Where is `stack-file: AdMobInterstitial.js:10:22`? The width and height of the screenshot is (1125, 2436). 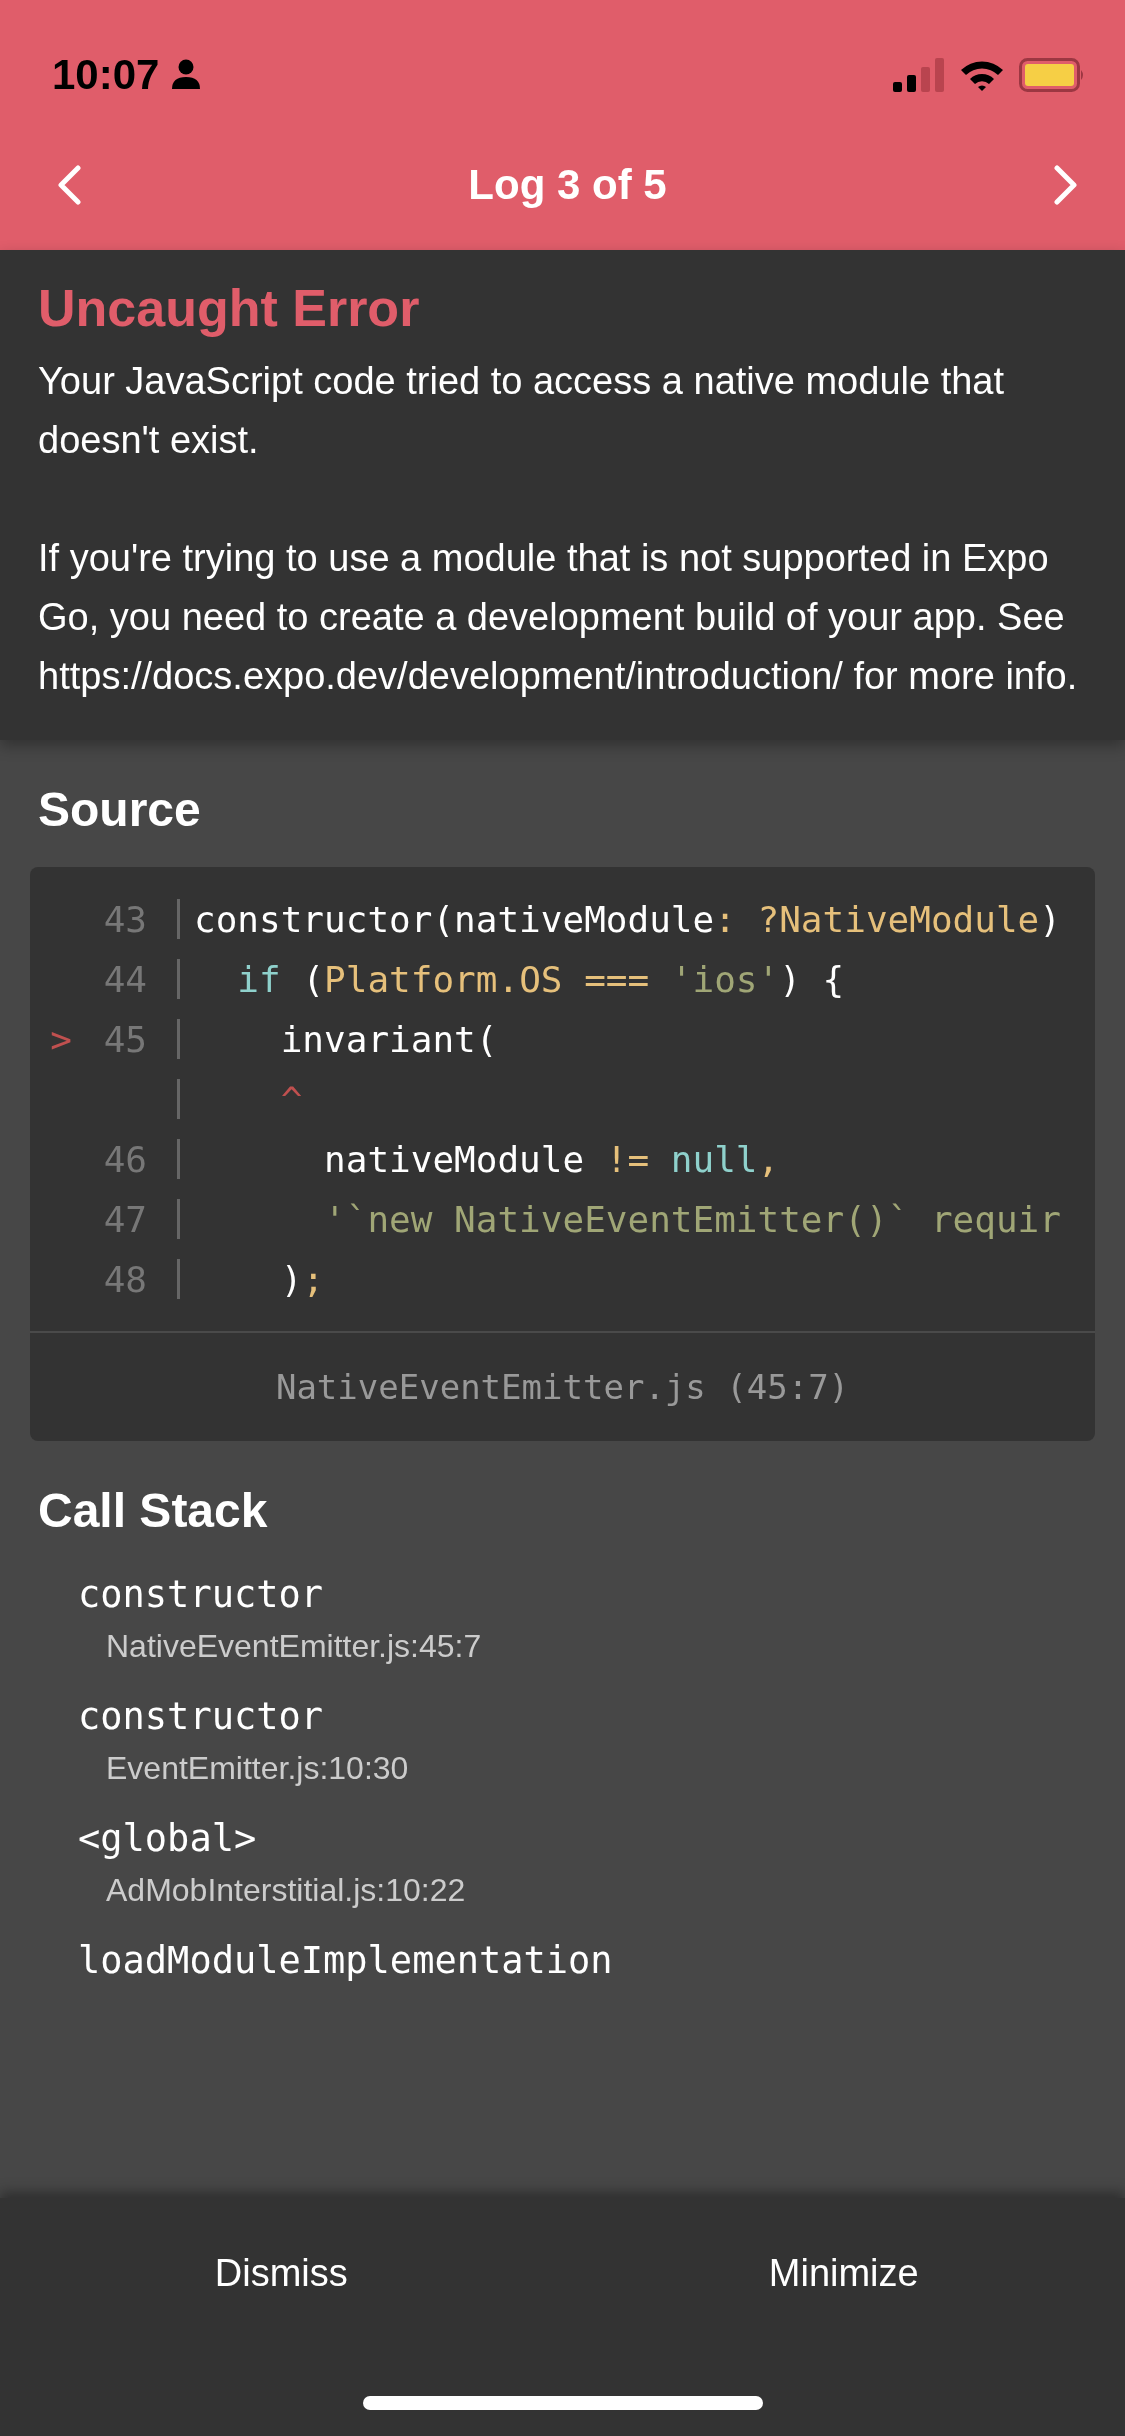
stack-file: AdMobInterstitial.js:10:22 is located at coordinates (286, 1890).